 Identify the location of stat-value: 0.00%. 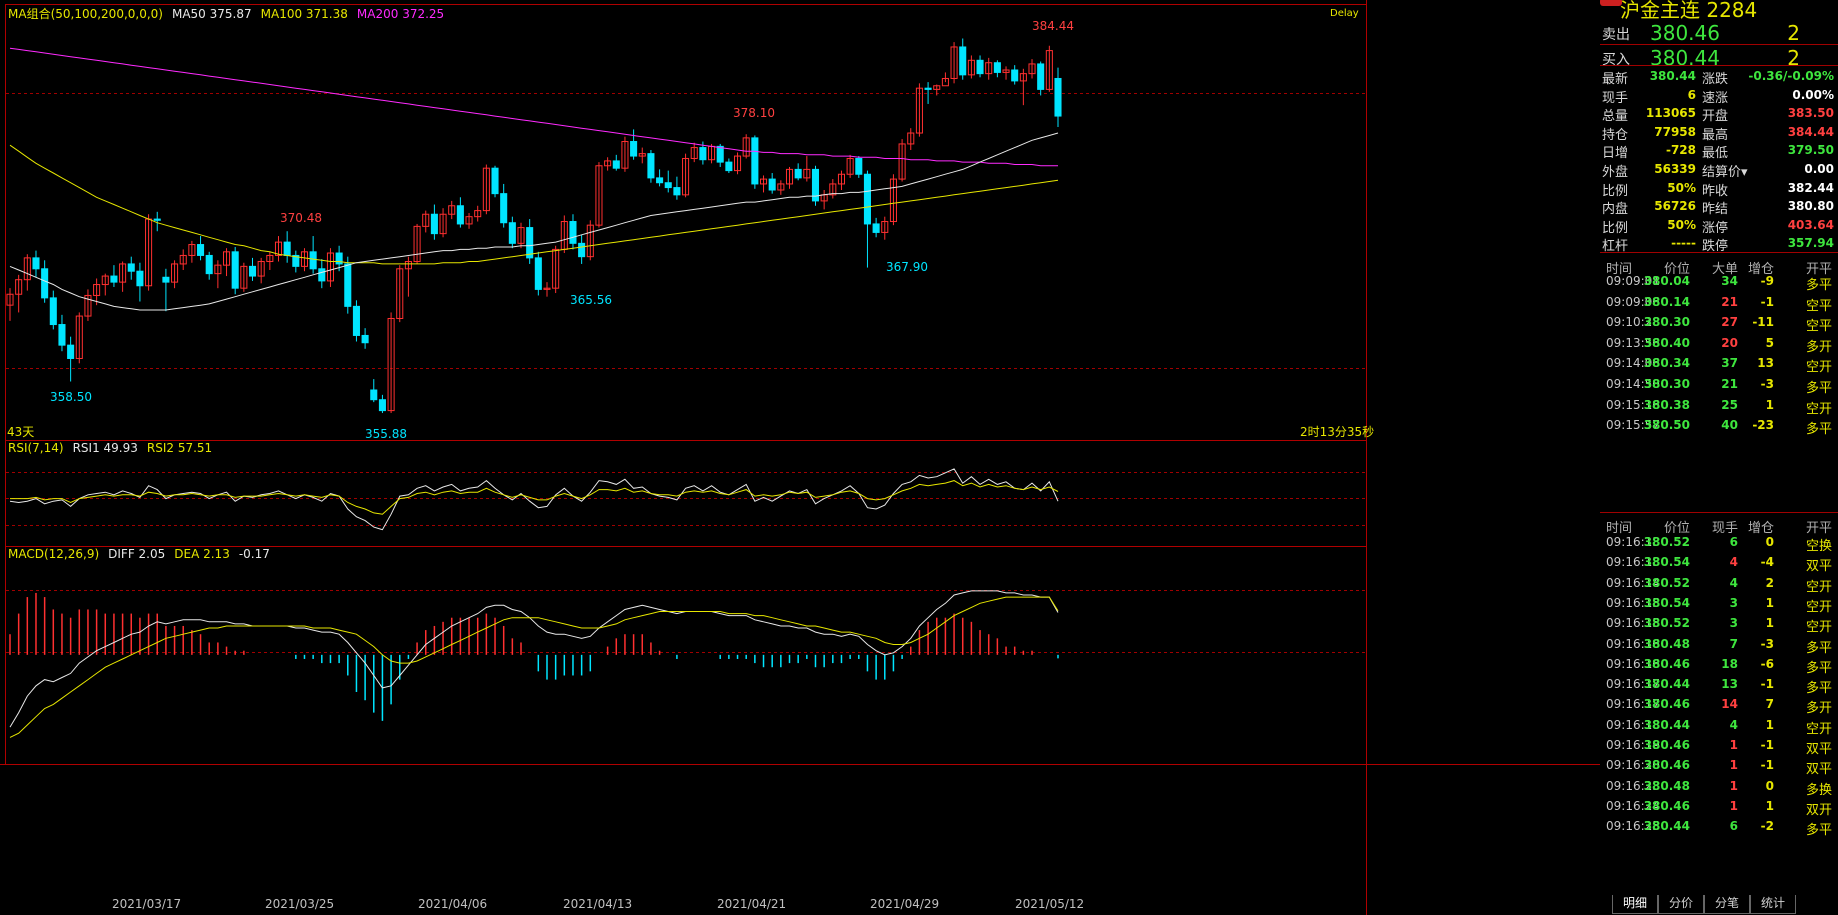
(1813, 94).